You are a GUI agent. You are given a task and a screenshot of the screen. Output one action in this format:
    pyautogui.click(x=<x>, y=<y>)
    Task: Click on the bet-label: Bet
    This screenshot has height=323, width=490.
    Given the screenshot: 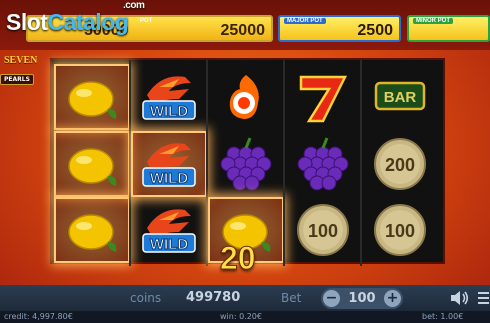 What is the action you would take?
    pyautogui.click(x=291, y=298)
    